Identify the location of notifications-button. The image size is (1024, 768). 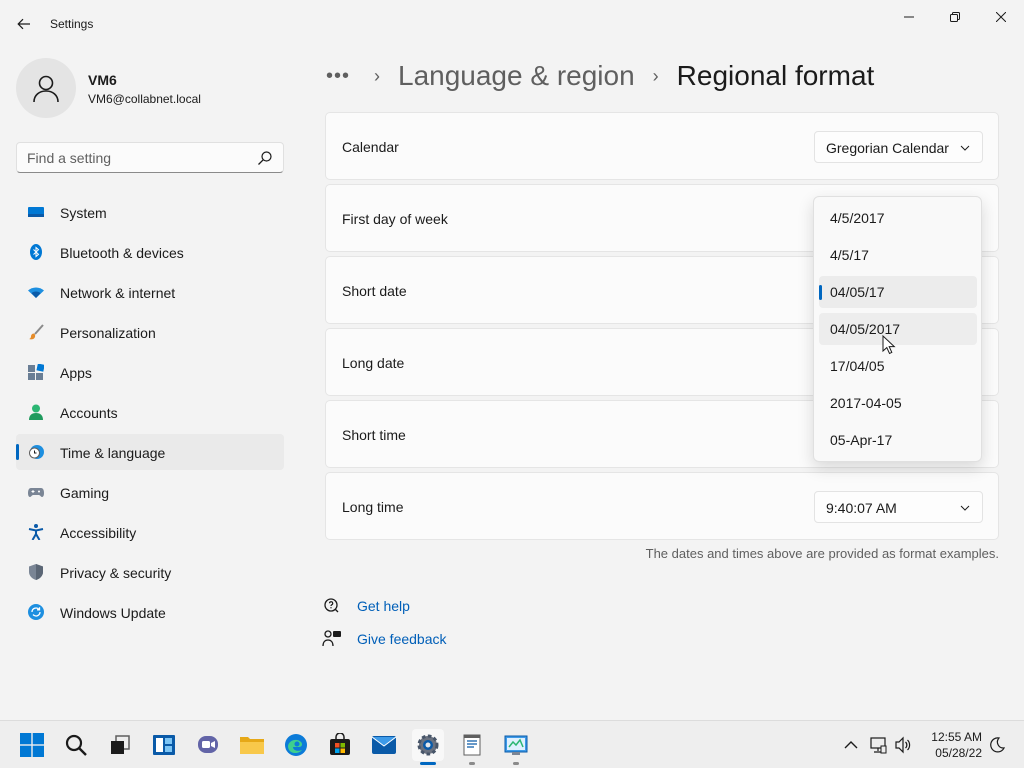
(997, 745).